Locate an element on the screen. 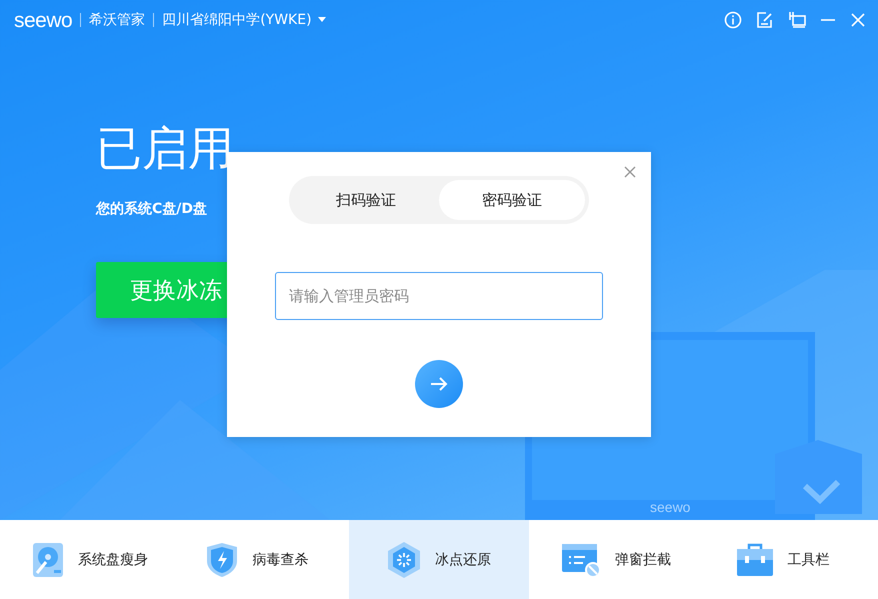 The height and width of the screenshot is (599, 878). app-name: 希沃管家 is located at coordinates (117, 20).